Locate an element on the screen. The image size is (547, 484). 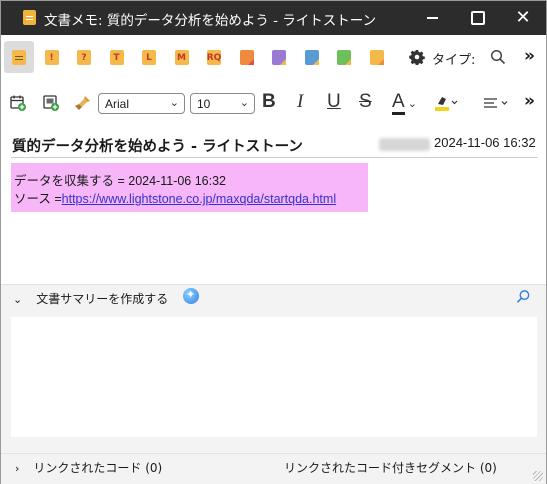
close-icon: ✕ is located at coordinates (523, 17).